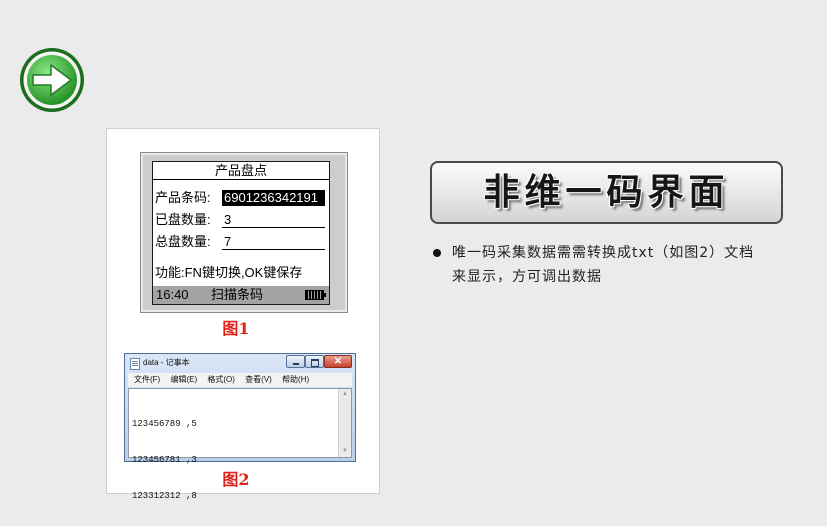 Image resolution: width=827 pixels, height=526 pixels. I want to click on barcode-label: 产品条码:, so click(183, 197).